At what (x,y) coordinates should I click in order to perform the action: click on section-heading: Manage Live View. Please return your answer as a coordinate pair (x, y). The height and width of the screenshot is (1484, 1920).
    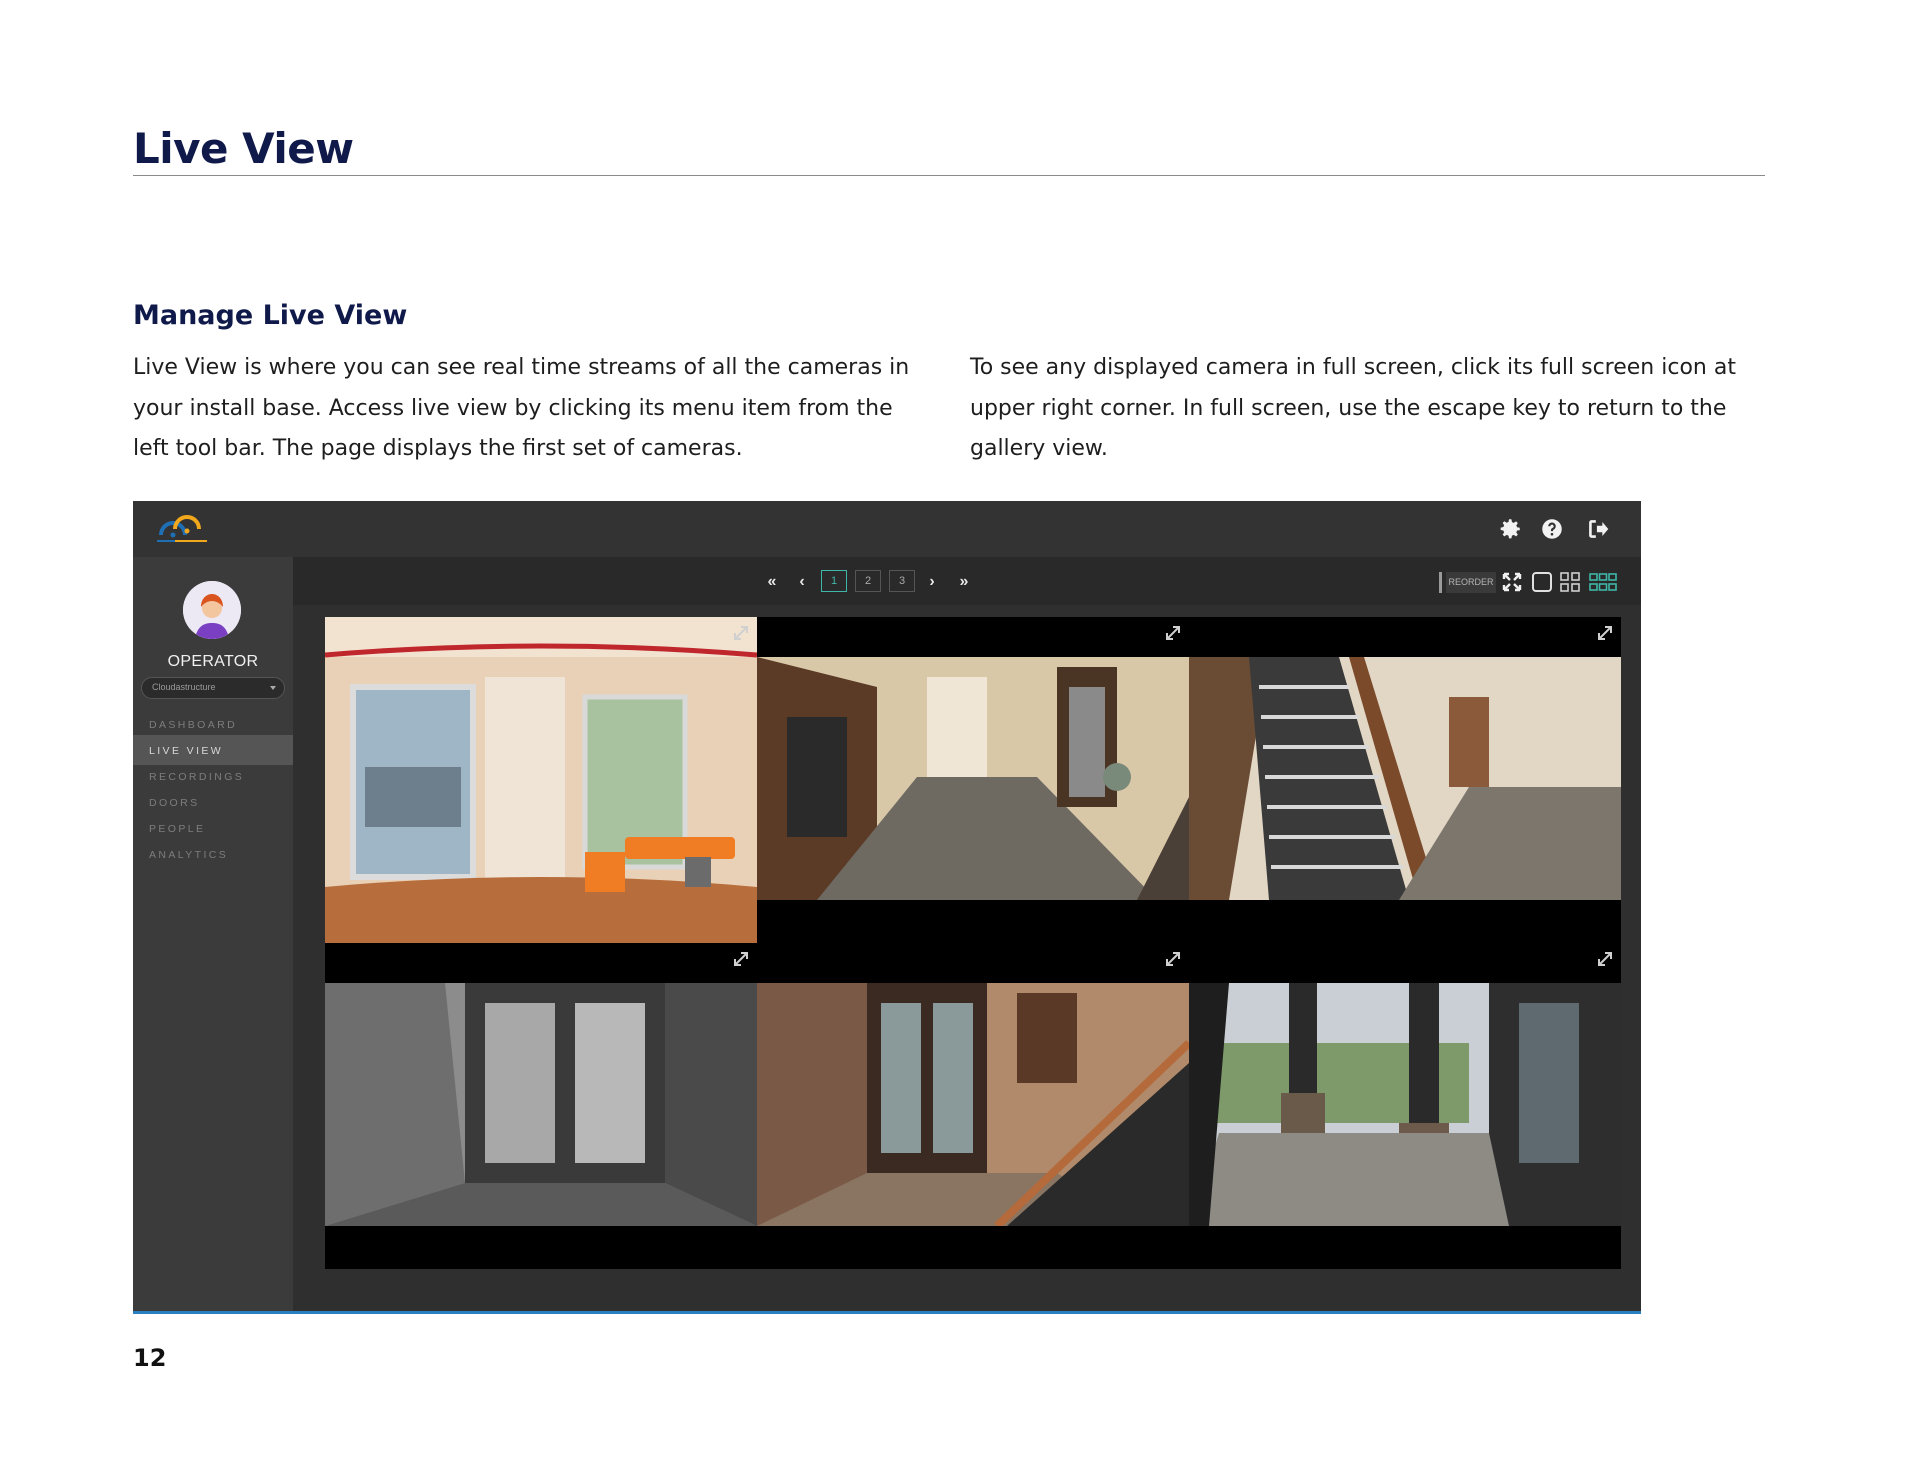
    Looking at the image, I should click on (270, 315).